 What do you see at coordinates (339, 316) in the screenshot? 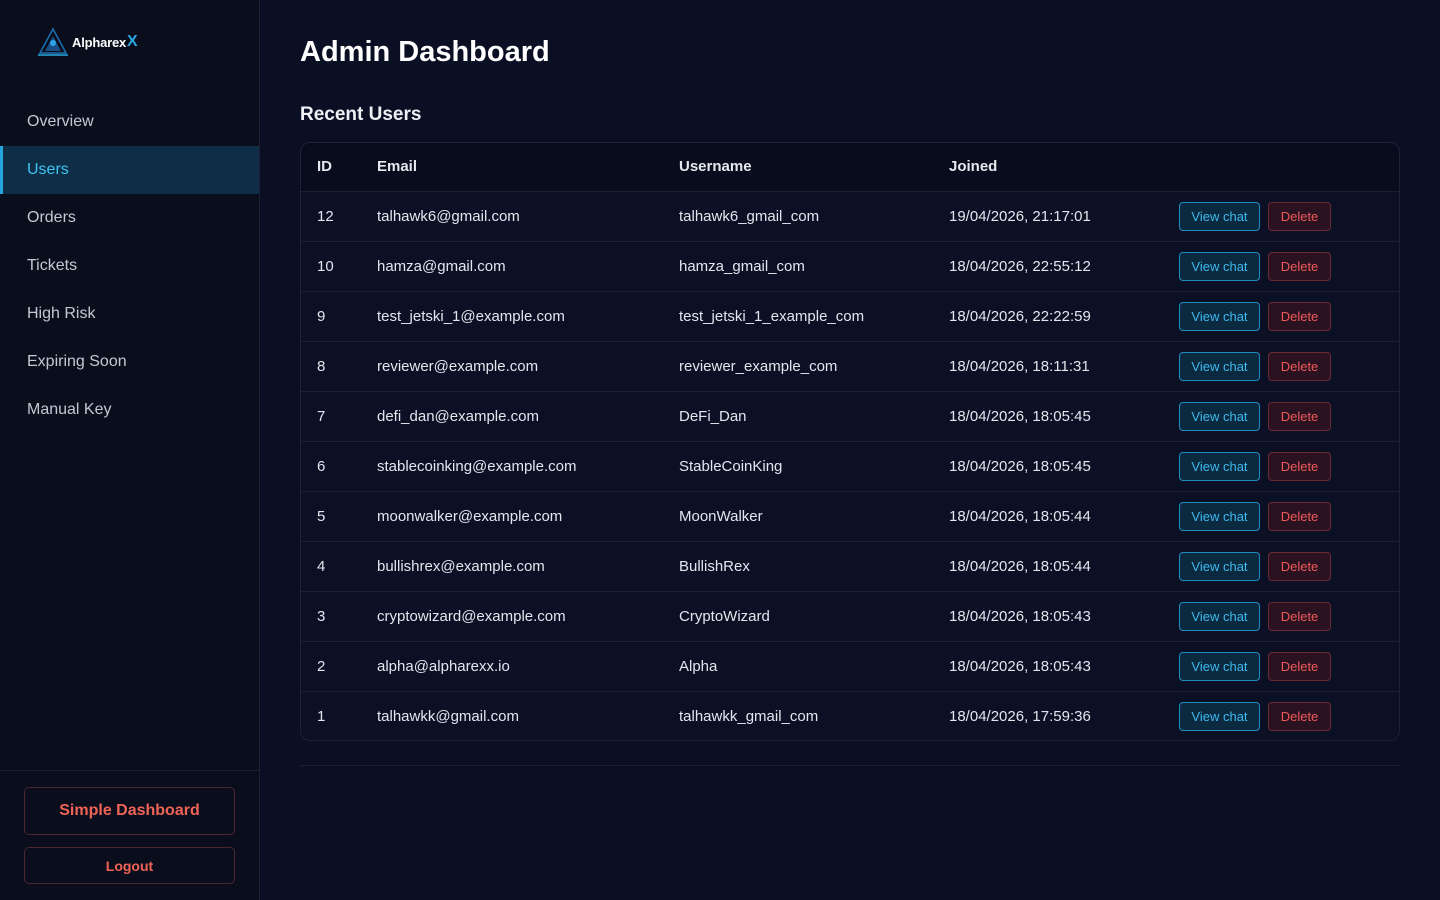
I see `cell-id: 9` at bounding box center [339, 316].